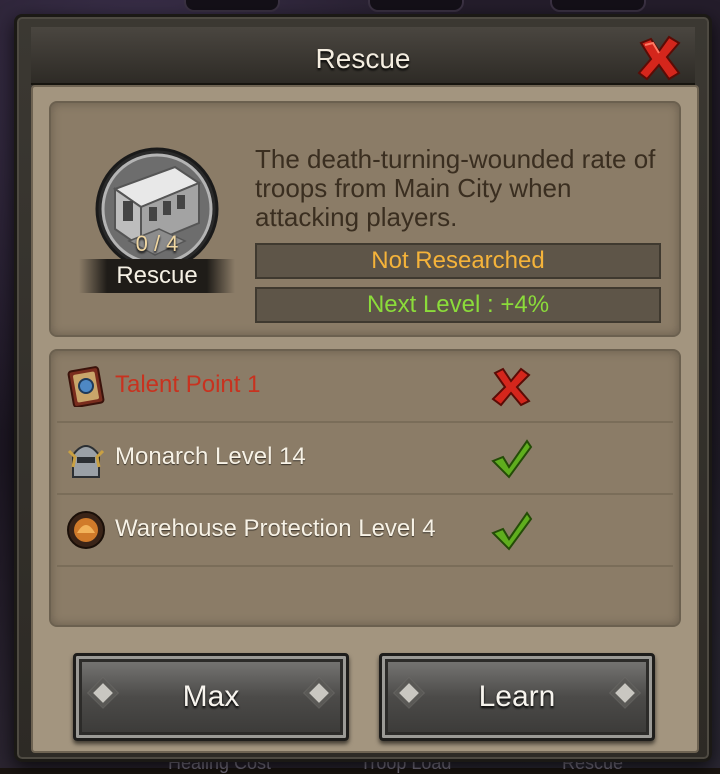  I want to click on requirement-row: Talent Point 1, so click(365, 387).